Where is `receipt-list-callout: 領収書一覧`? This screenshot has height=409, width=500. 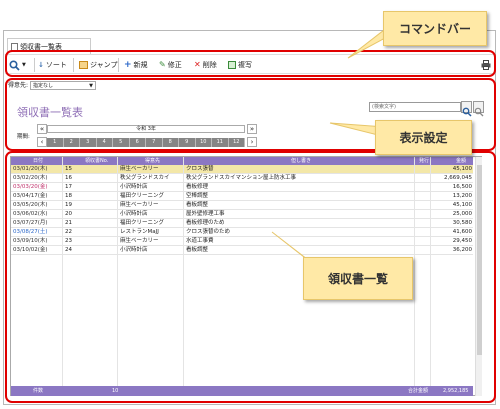 receipt-list-callout: 領収書一覧 is located at coordinates (358, 278).